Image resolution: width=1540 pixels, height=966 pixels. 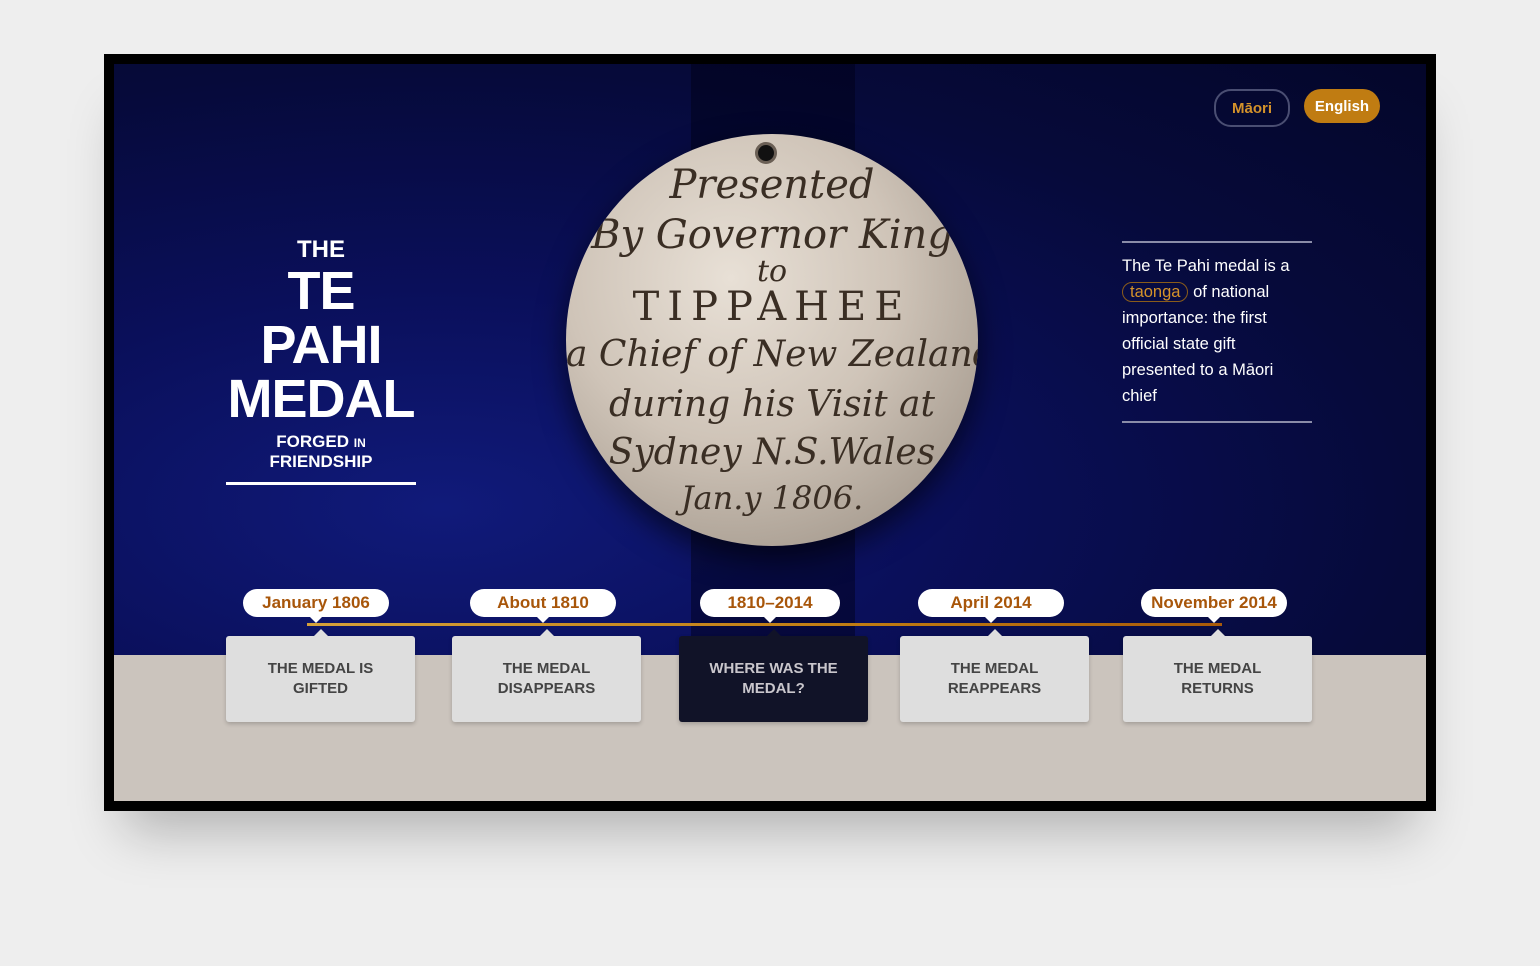 What do you see at coordinates (316, 606) in the screenshot?
I see `timeline-date-0: January 1806` at bounding box center [316, 606].